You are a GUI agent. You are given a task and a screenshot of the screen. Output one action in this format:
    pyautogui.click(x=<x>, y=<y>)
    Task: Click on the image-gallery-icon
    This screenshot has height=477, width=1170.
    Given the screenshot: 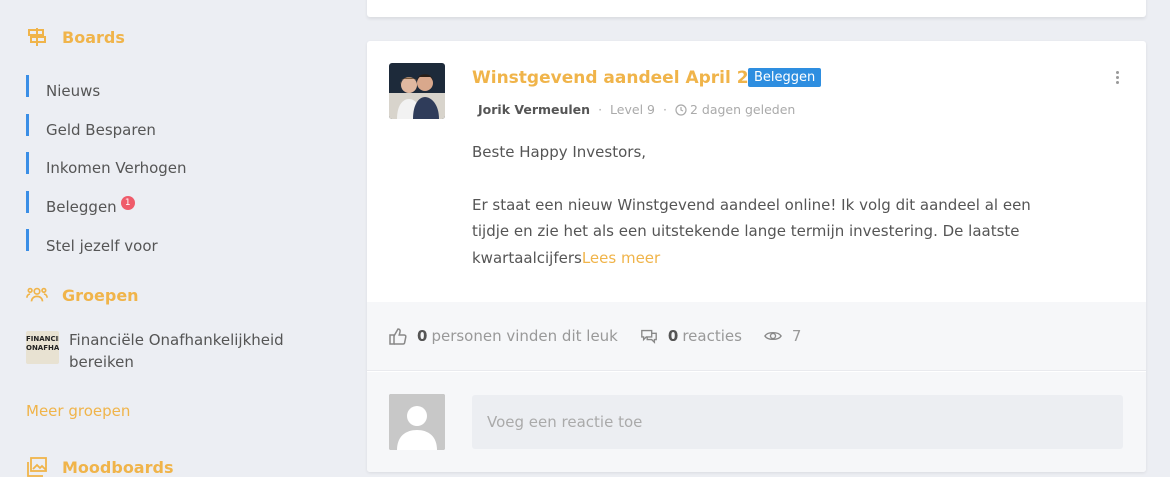 What is the action you would take?
    pyautogui.click(x=37, y=467)
    